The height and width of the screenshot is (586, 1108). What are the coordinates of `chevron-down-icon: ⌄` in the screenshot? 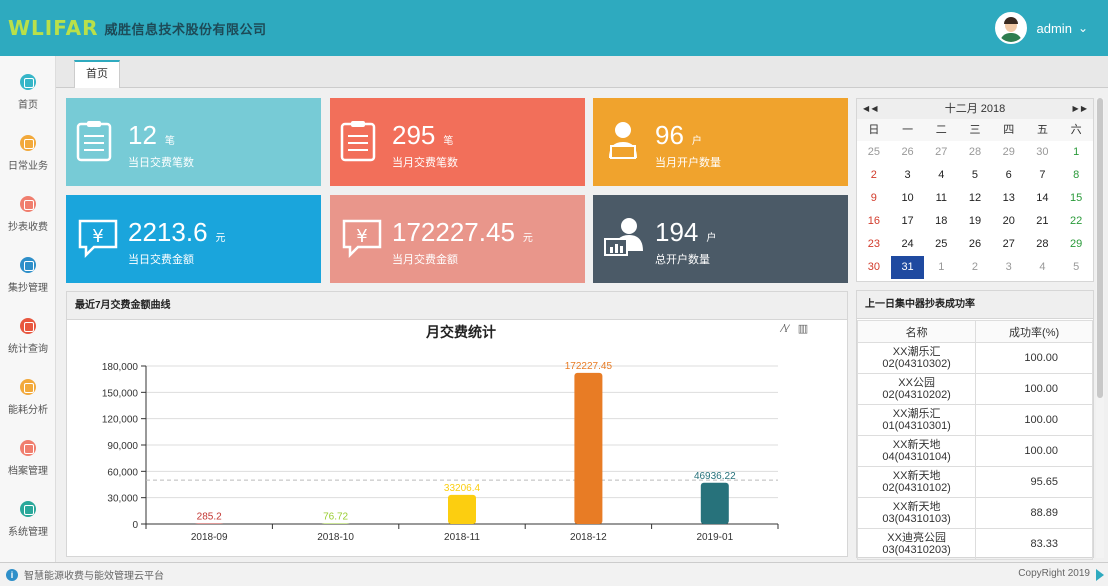 It's located at (1083, 28).